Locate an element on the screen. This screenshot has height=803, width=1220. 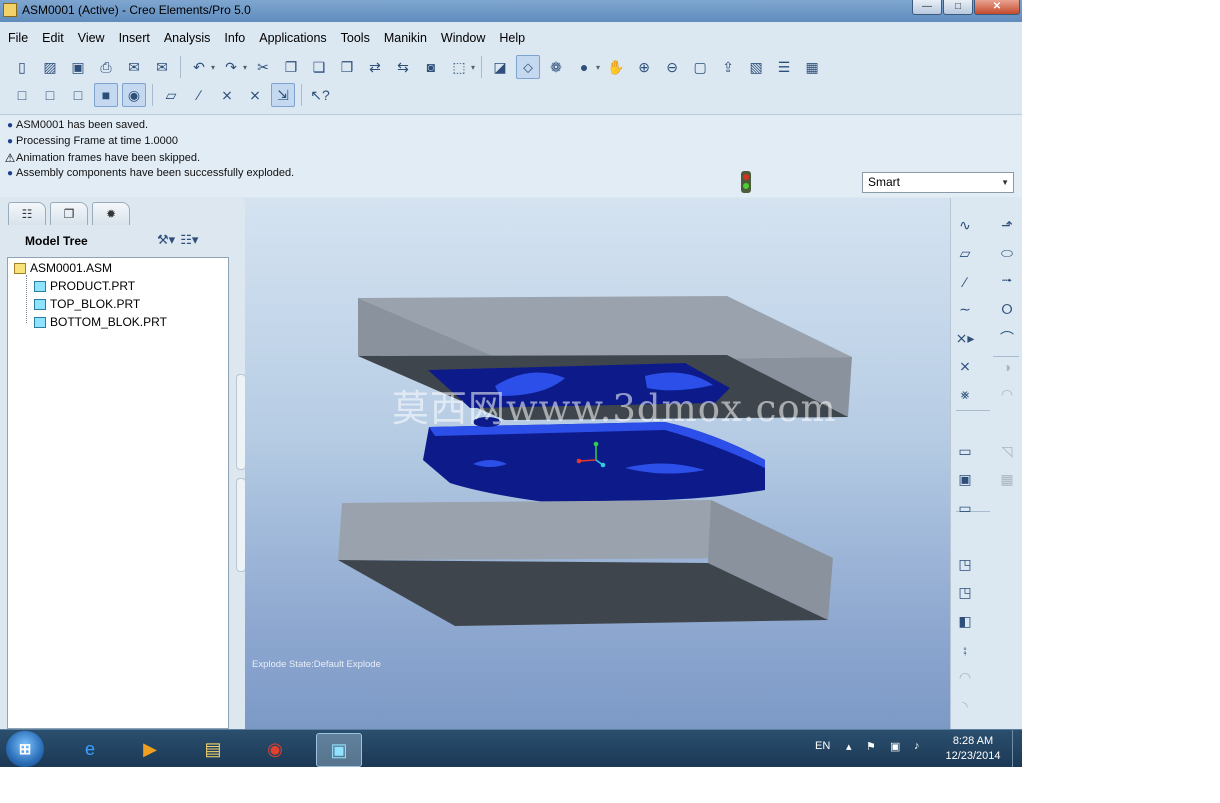
save-icon: ▣ is located at coordinates (78, 67).